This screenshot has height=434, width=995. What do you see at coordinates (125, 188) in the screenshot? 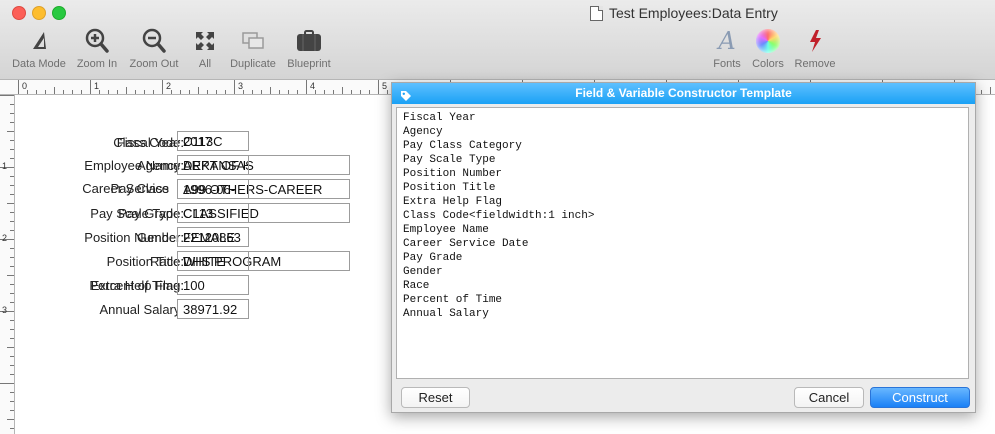
I see `field-label: Career Service` at bounding box center [125, 188].